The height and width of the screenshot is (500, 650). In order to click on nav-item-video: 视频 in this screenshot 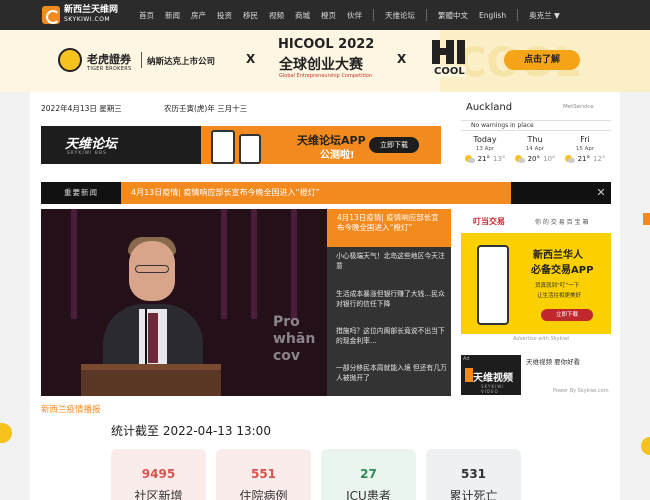, I will do `click(276, 15)`.